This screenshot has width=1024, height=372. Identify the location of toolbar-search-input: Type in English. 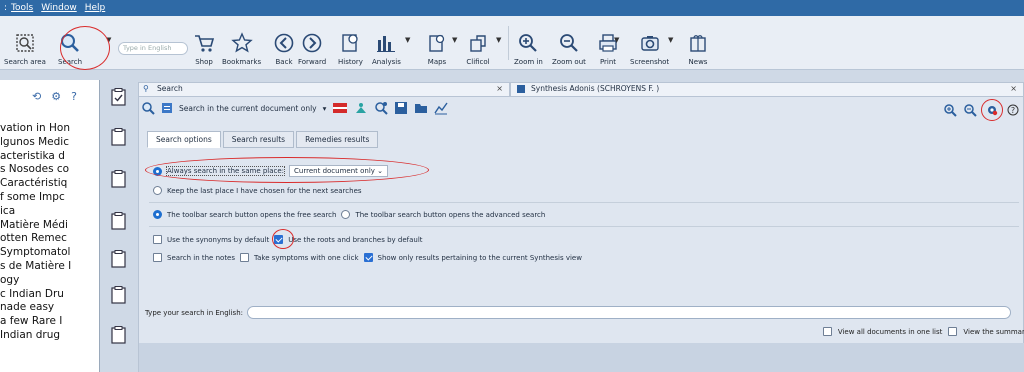
(153, 48).